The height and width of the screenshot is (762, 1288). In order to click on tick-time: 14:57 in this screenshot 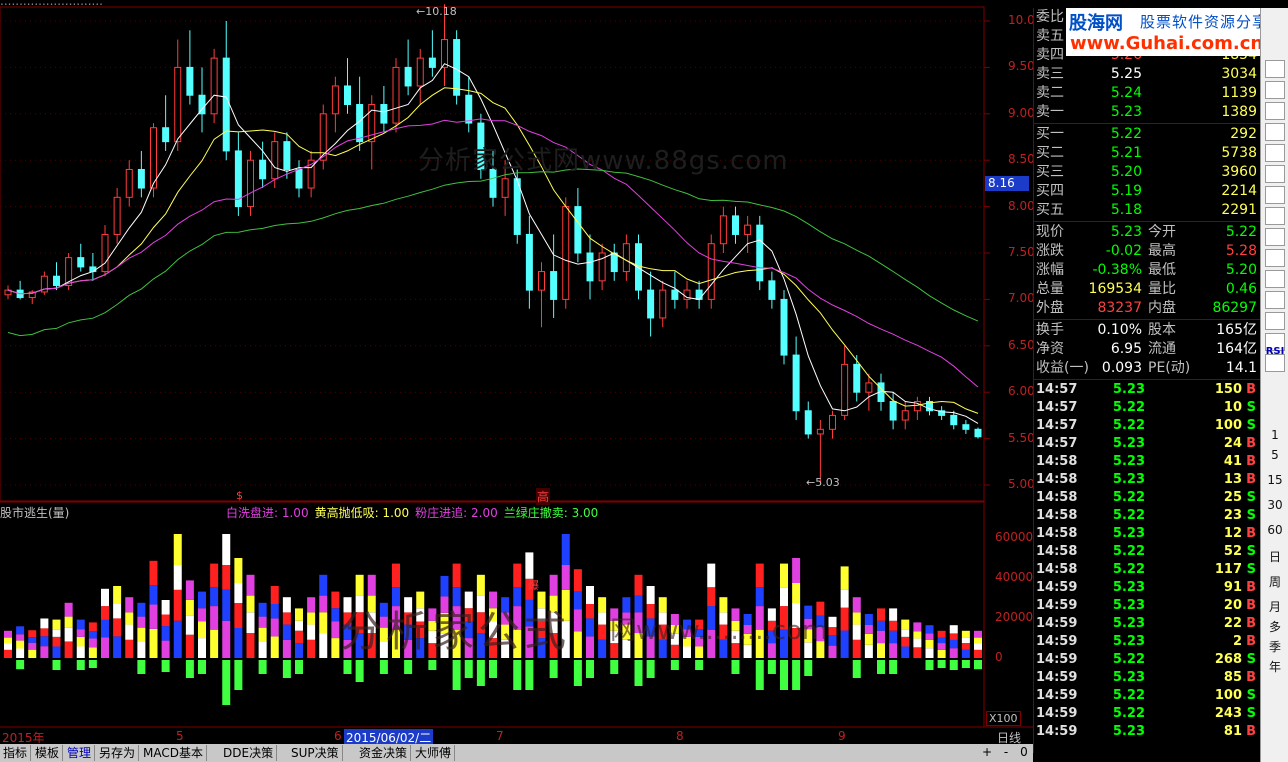, I will do `click(1057, 425)`.